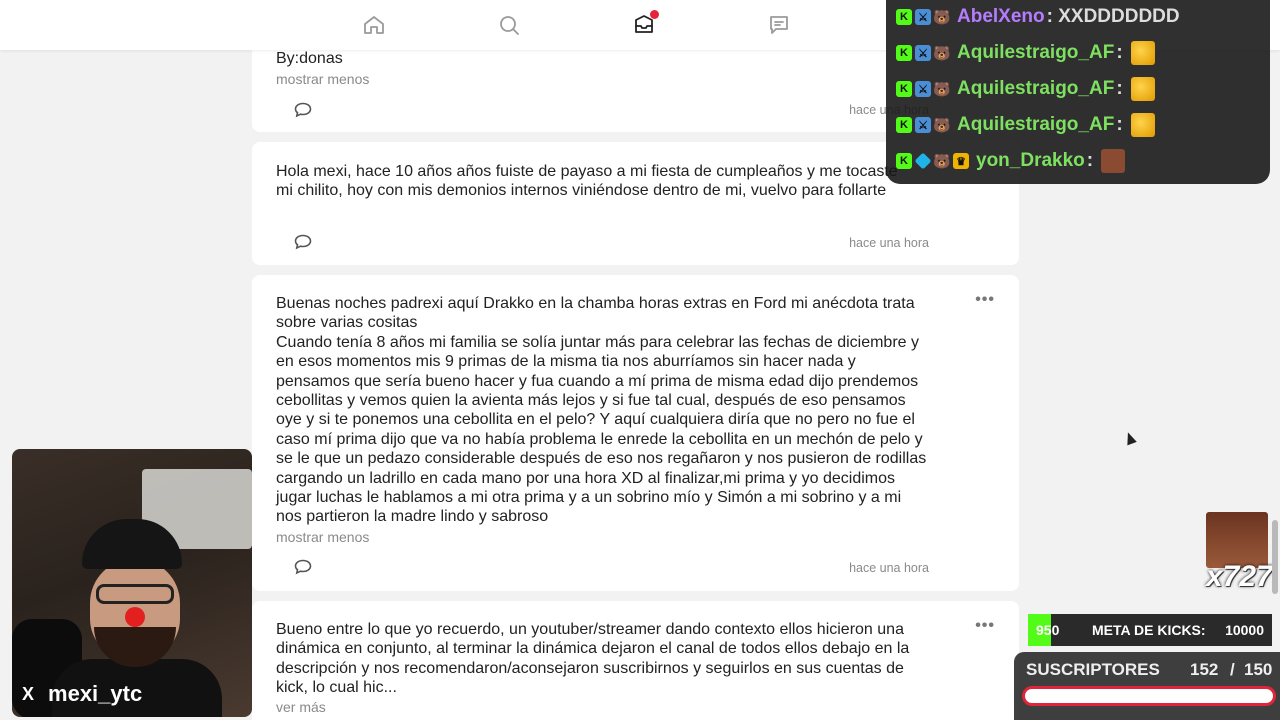 The image size is (1280, 720). What do you see at coordinates (1030, 160) in the screenshot?
I see `chat-username: yon_Drakko` at bounding box center [1030, 160].